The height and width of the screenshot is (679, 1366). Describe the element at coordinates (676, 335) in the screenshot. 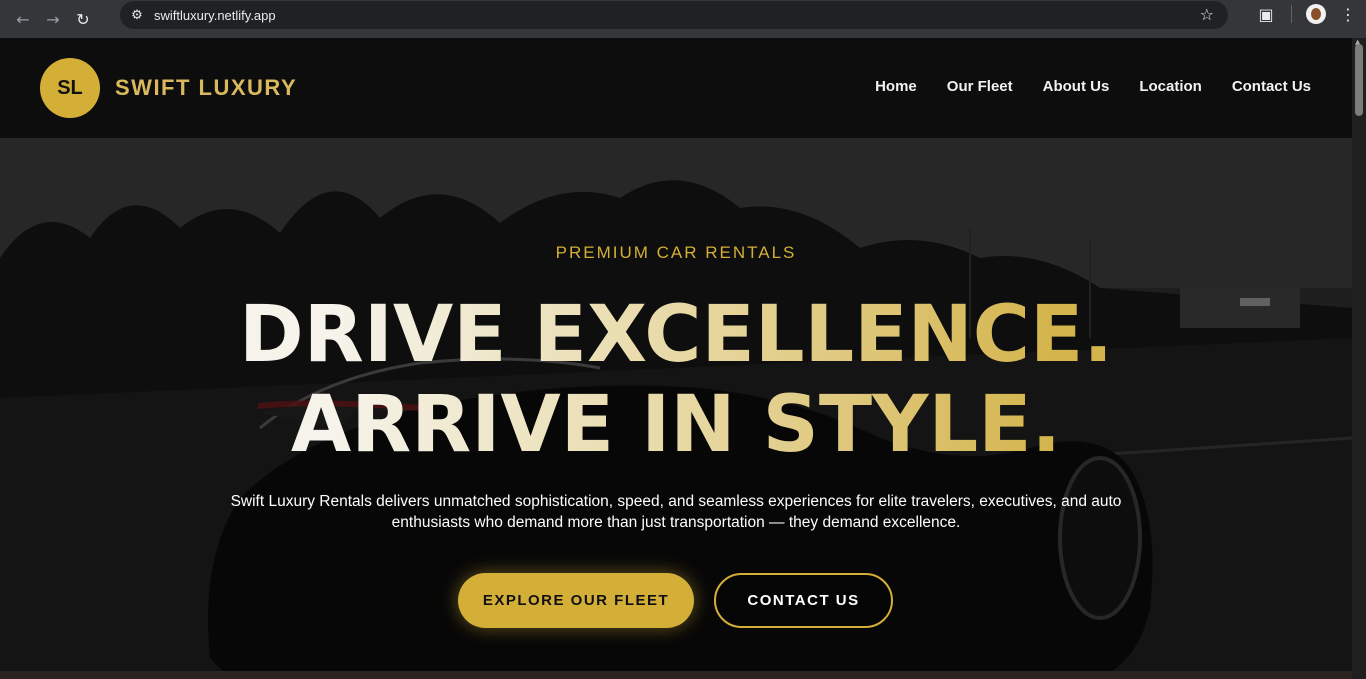

I see `headline-line-1: DRIVE EXCELLENCE.` at that location.